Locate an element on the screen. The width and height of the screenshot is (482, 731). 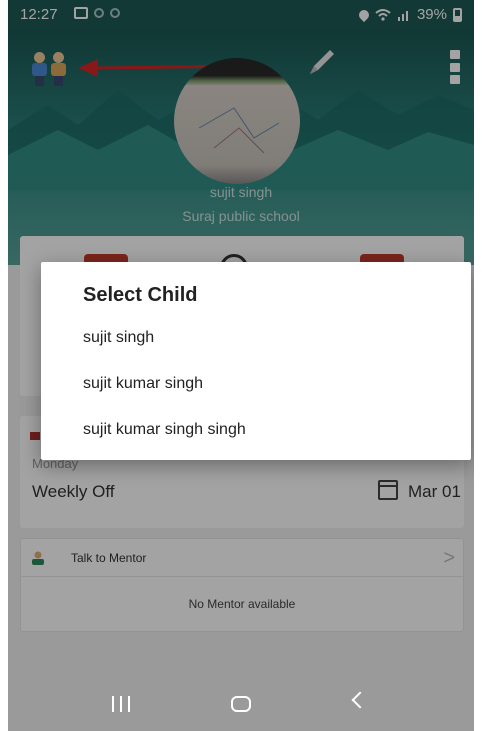
home-button is located at coordinates (241, 704).